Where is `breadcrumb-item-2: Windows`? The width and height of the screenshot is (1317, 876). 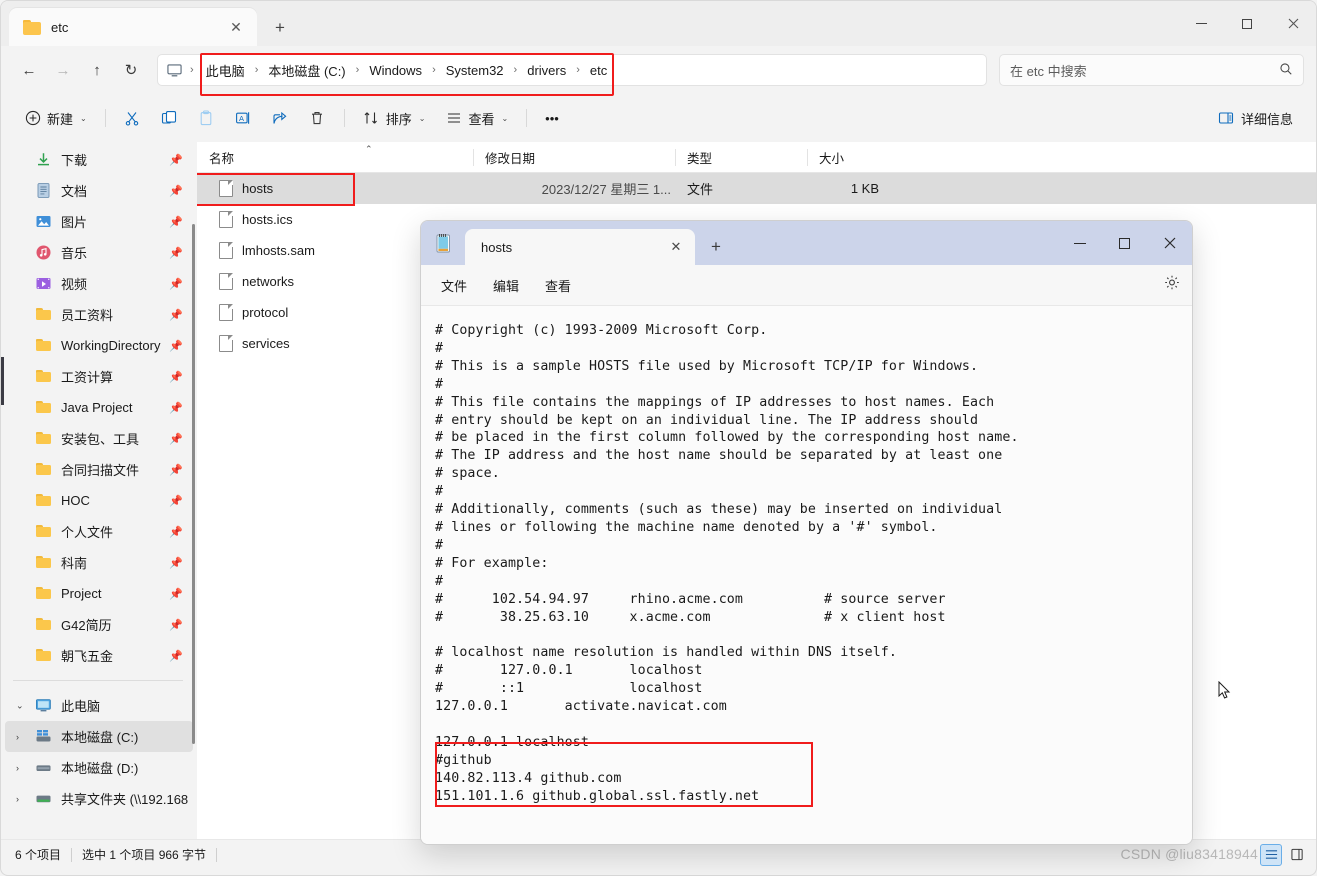 breadcrumb-item-2: Windows is located at coordinates (395, 70).